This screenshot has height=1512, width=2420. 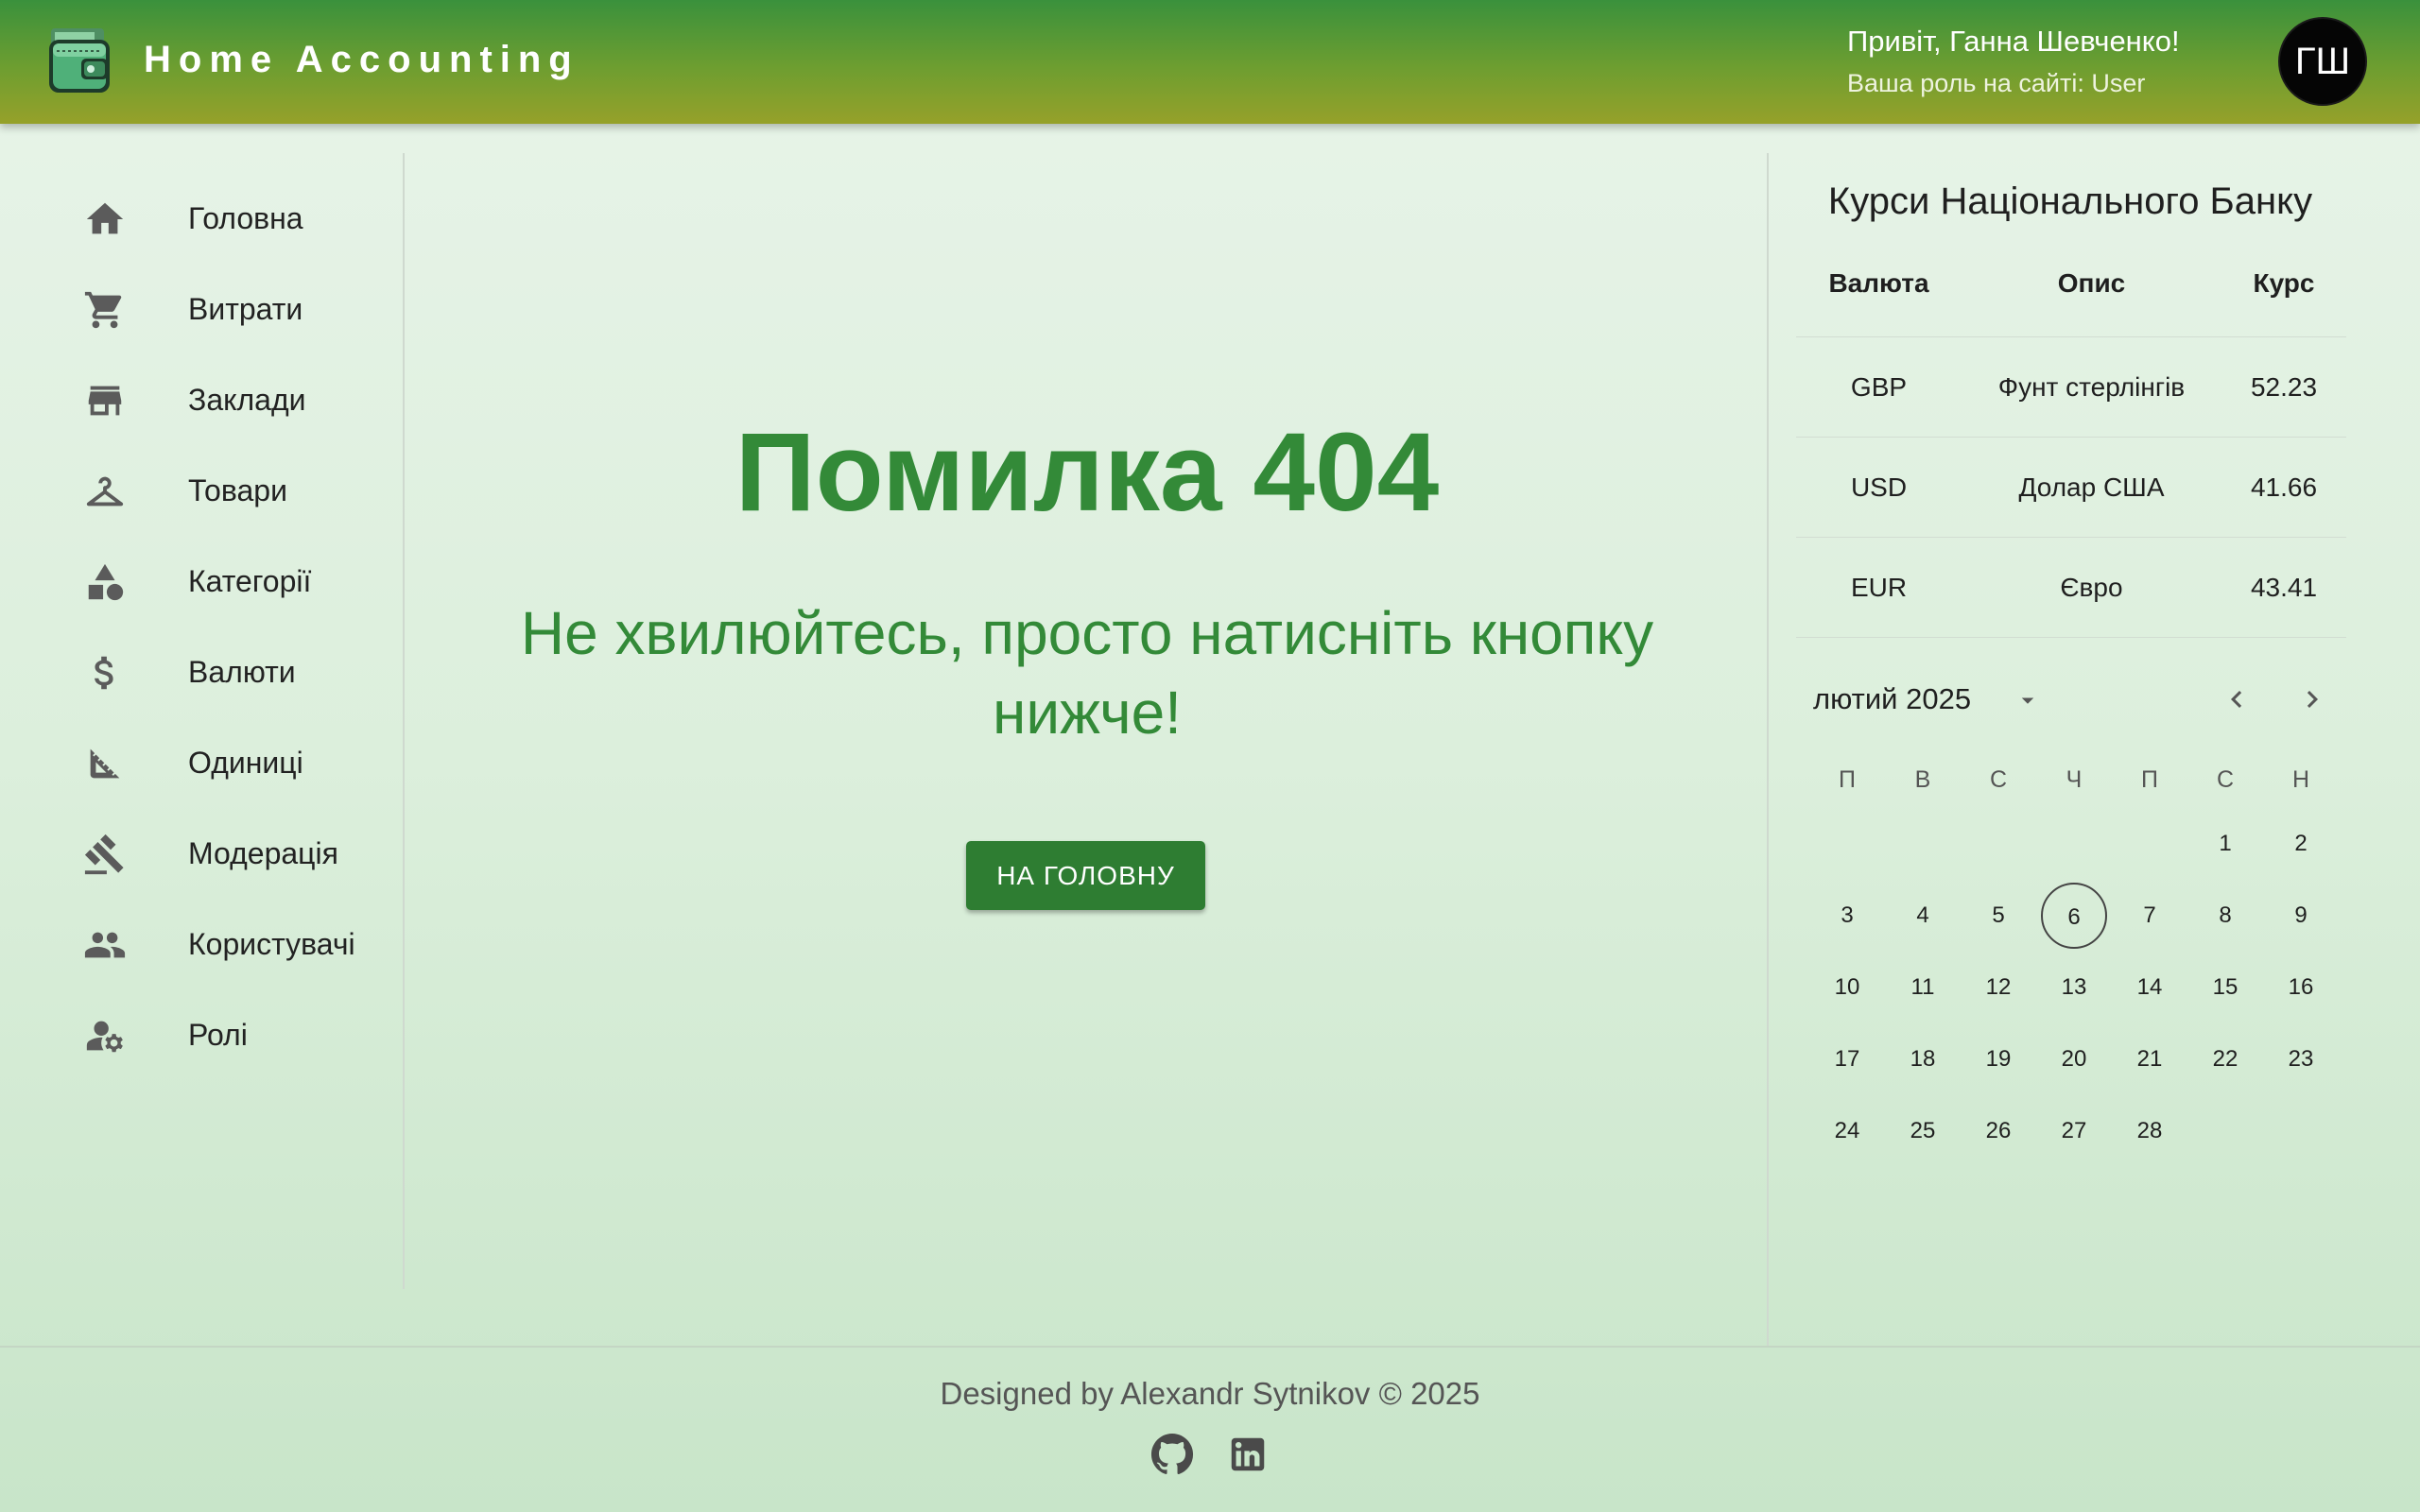 What do you see at coordinates (2284, 387) in the screenshot?
I see `rate-value: 52.23` at bounding box center [2284, 387].